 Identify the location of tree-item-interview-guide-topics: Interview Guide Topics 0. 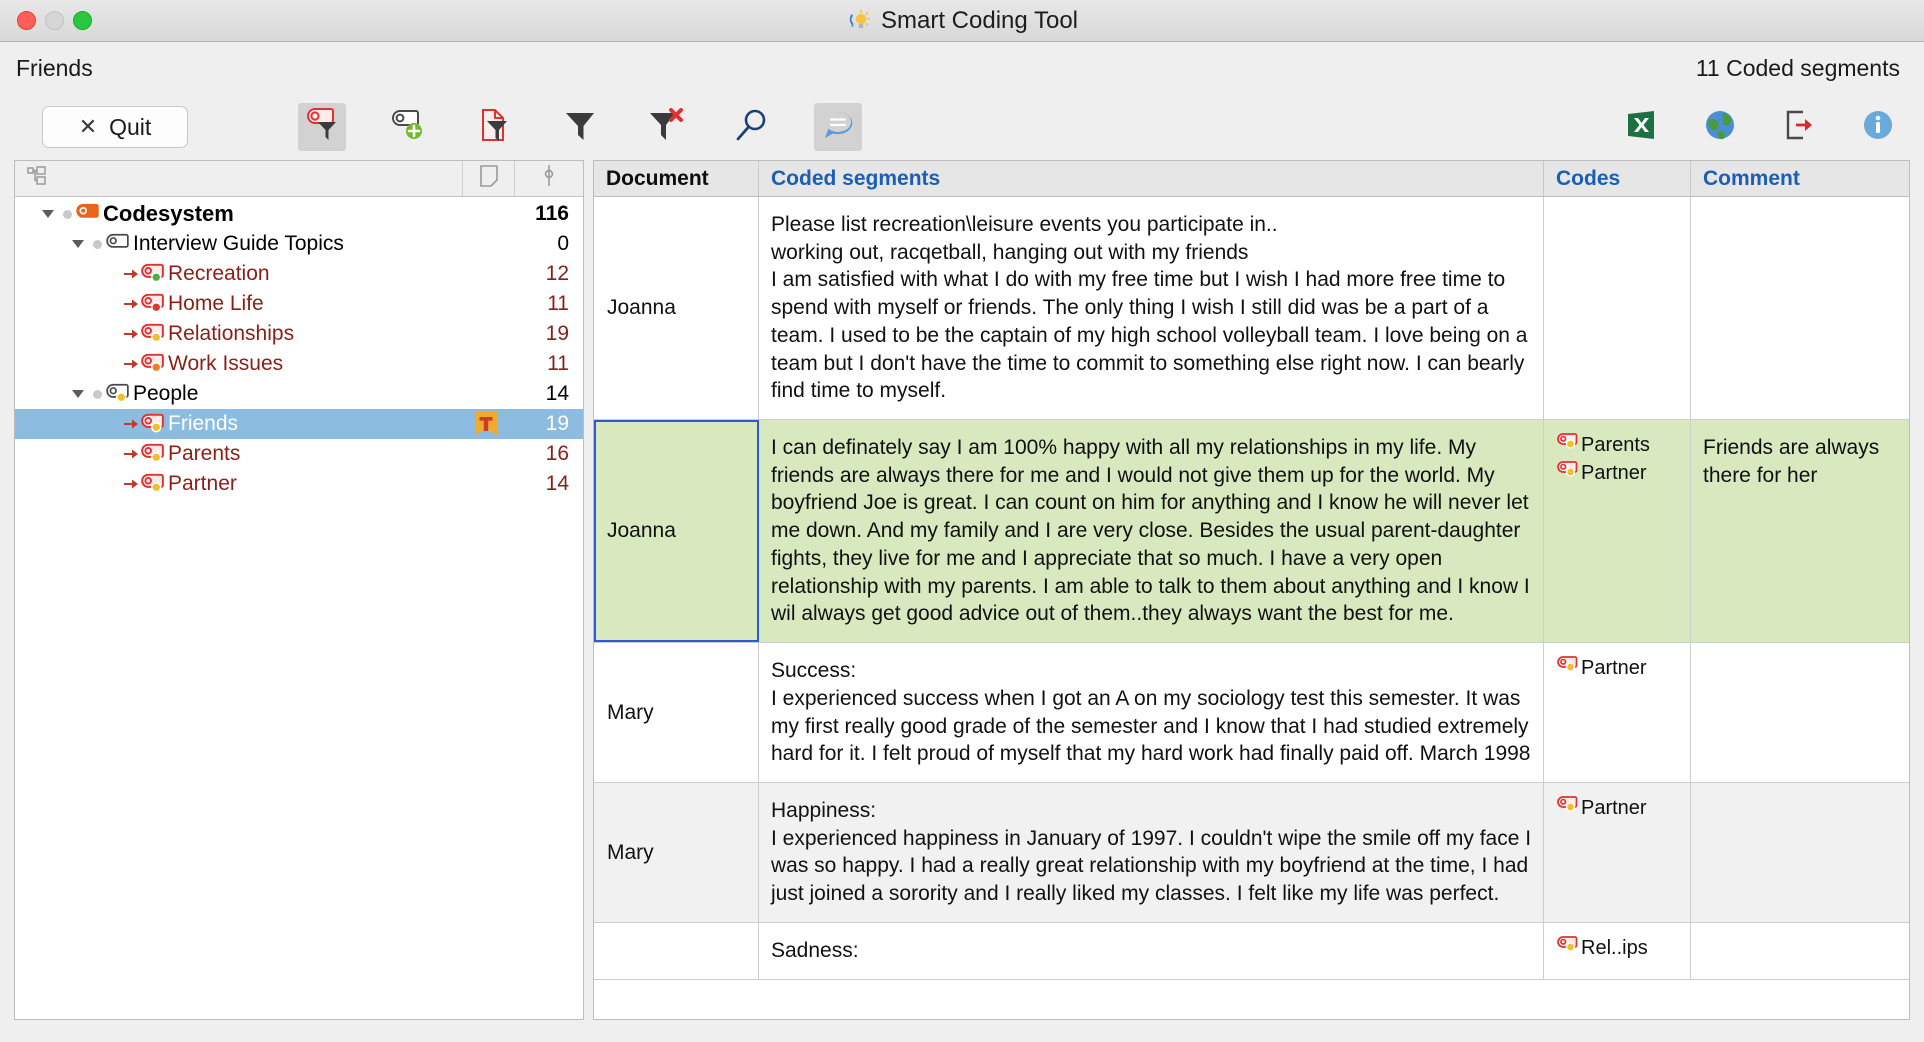
(299, 244).